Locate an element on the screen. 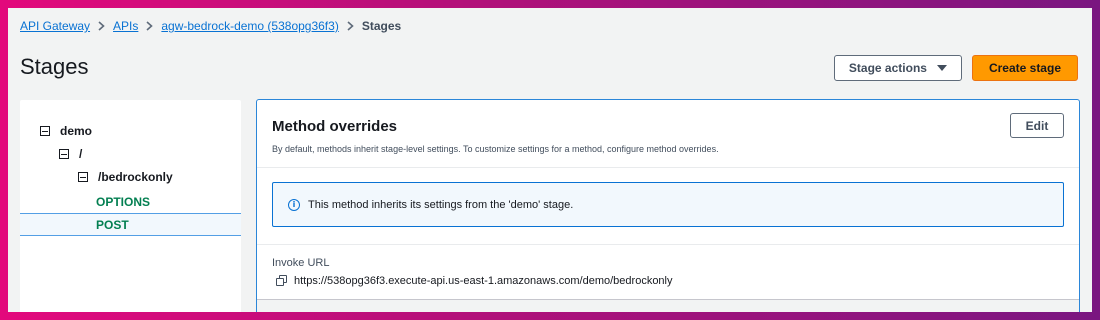 The height and width of the screenshot is (320, 1100). method-options-label: OPTIONS is located at coordinates (123, 202).